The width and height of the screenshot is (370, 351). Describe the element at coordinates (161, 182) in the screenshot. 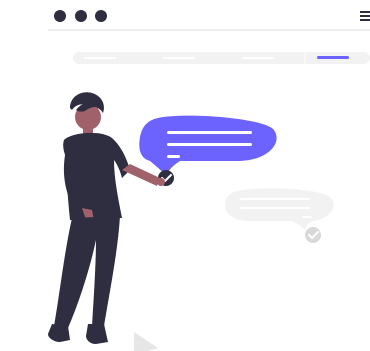

I see `person-hand-right` at that location.